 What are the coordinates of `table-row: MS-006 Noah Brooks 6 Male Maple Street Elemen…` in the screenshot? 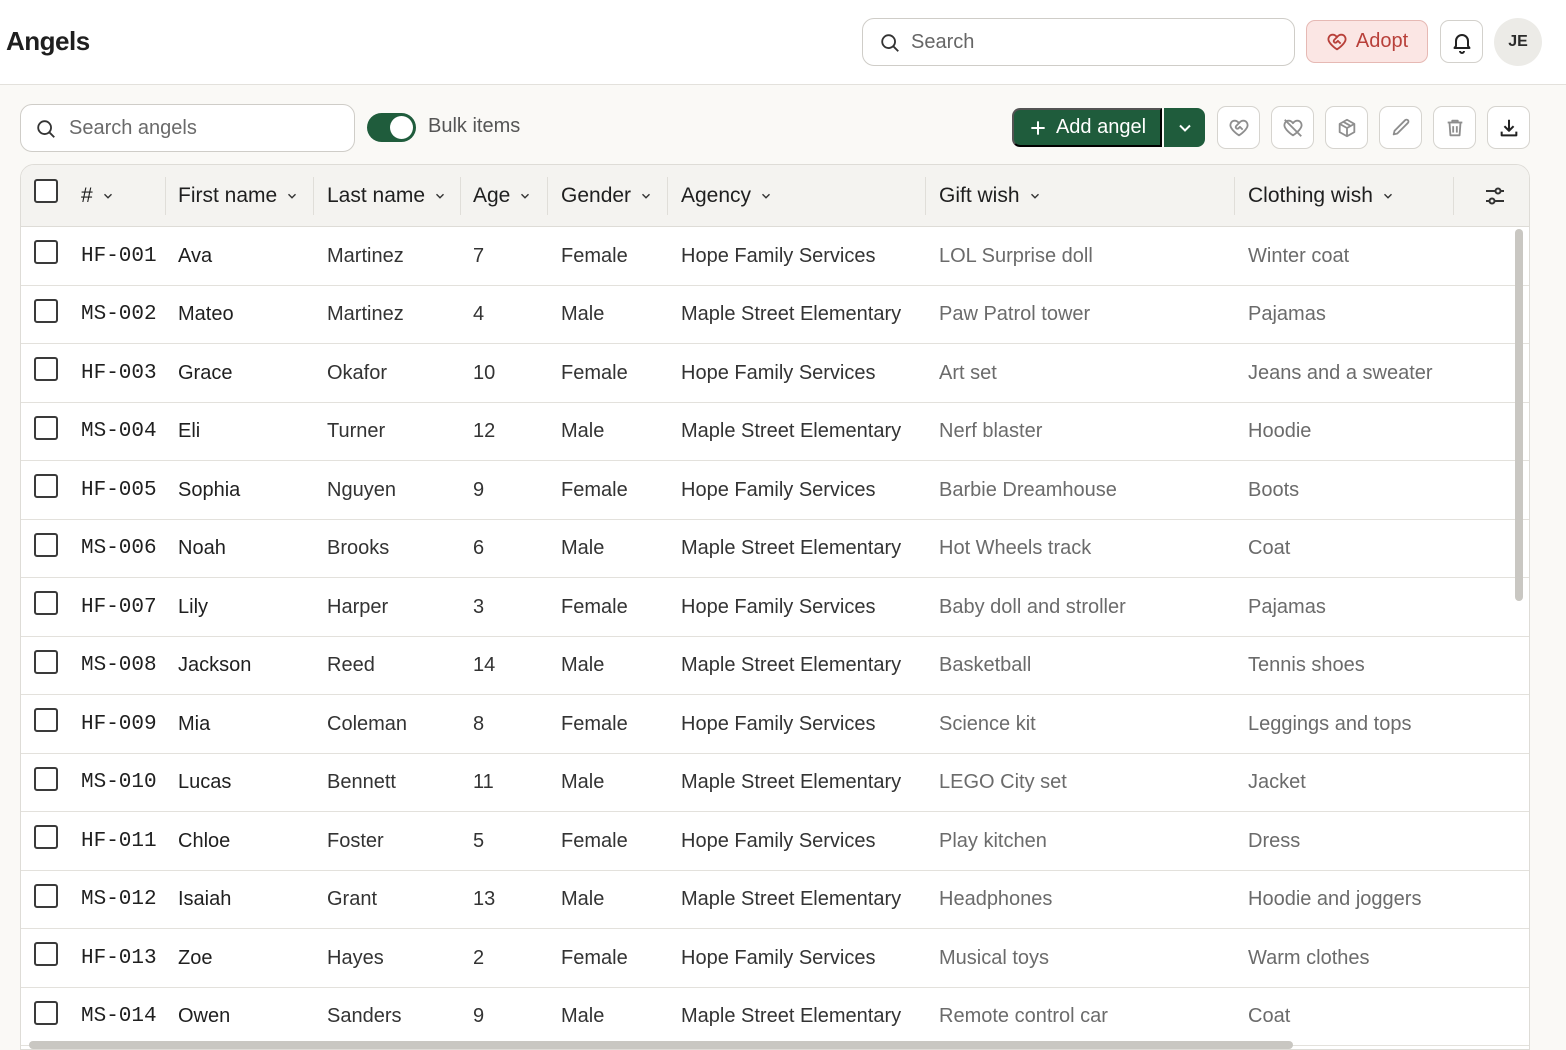 It's located at (775, 549).